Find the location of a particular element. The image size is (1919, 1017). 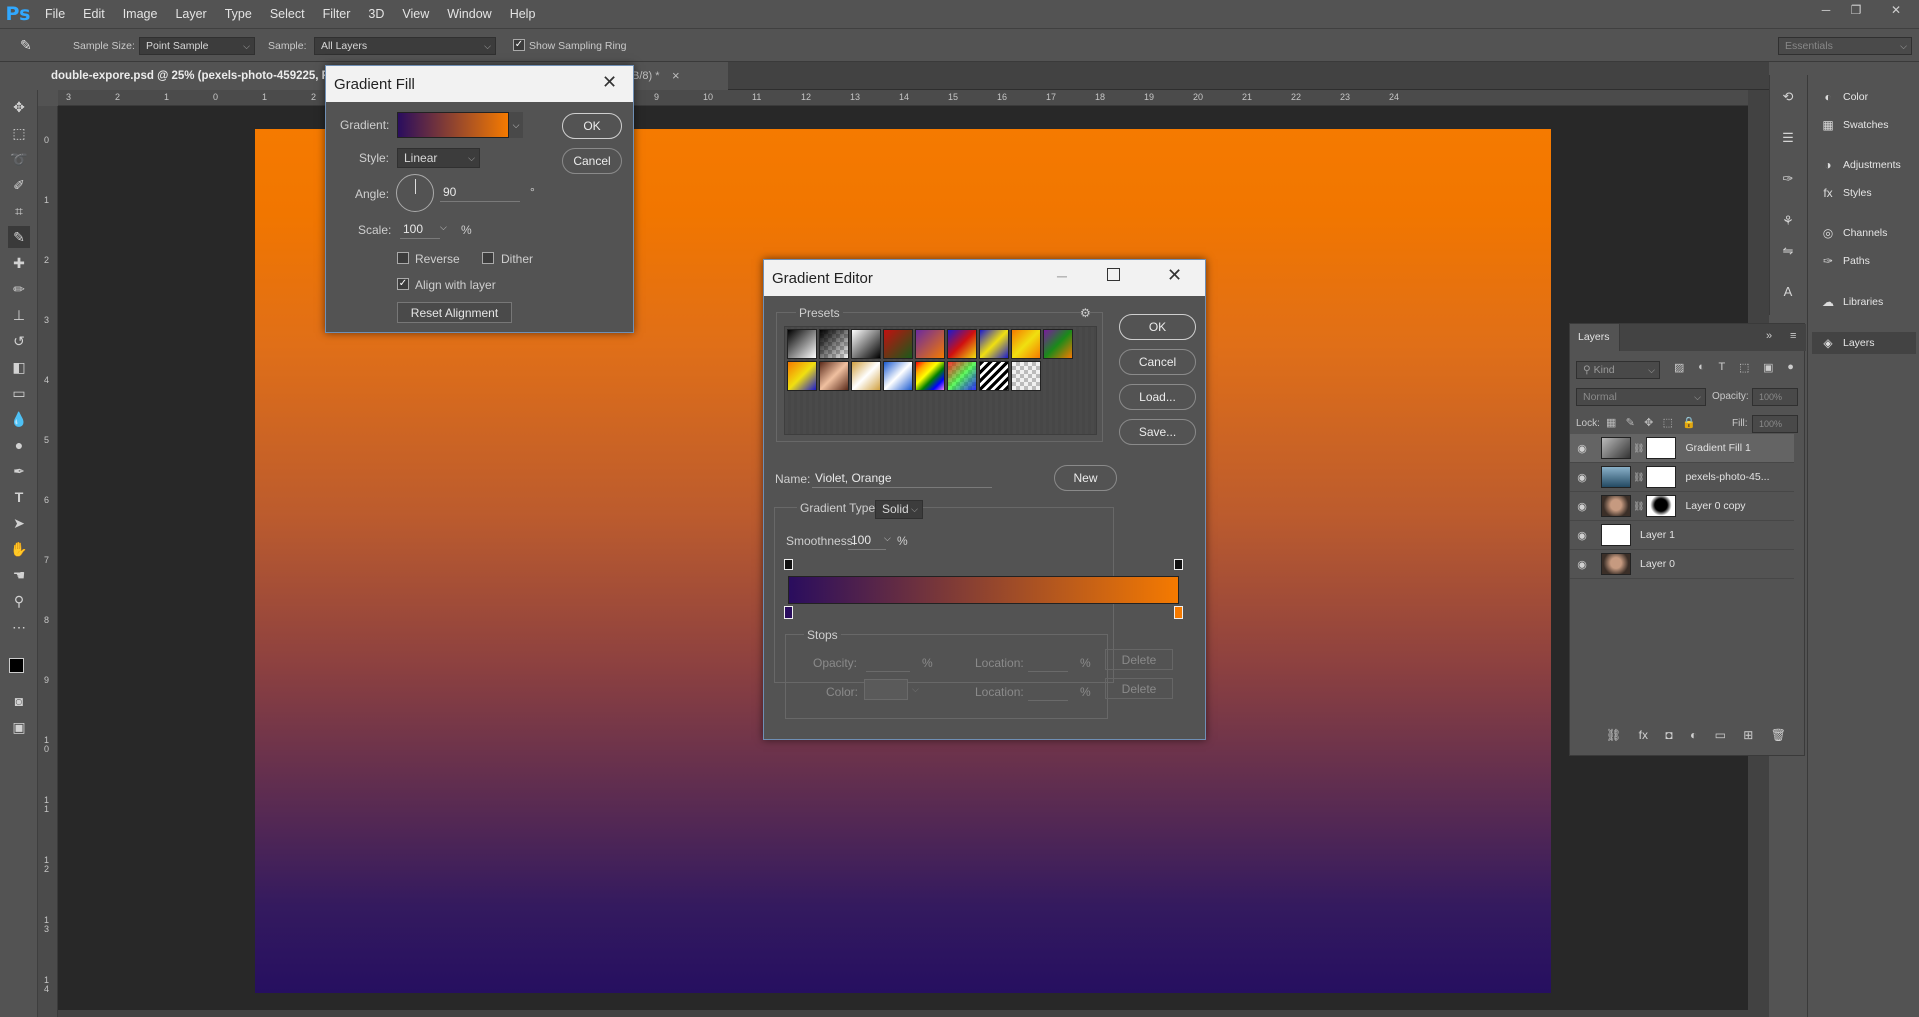

color-location-input is located at coordinates (1048, 692).